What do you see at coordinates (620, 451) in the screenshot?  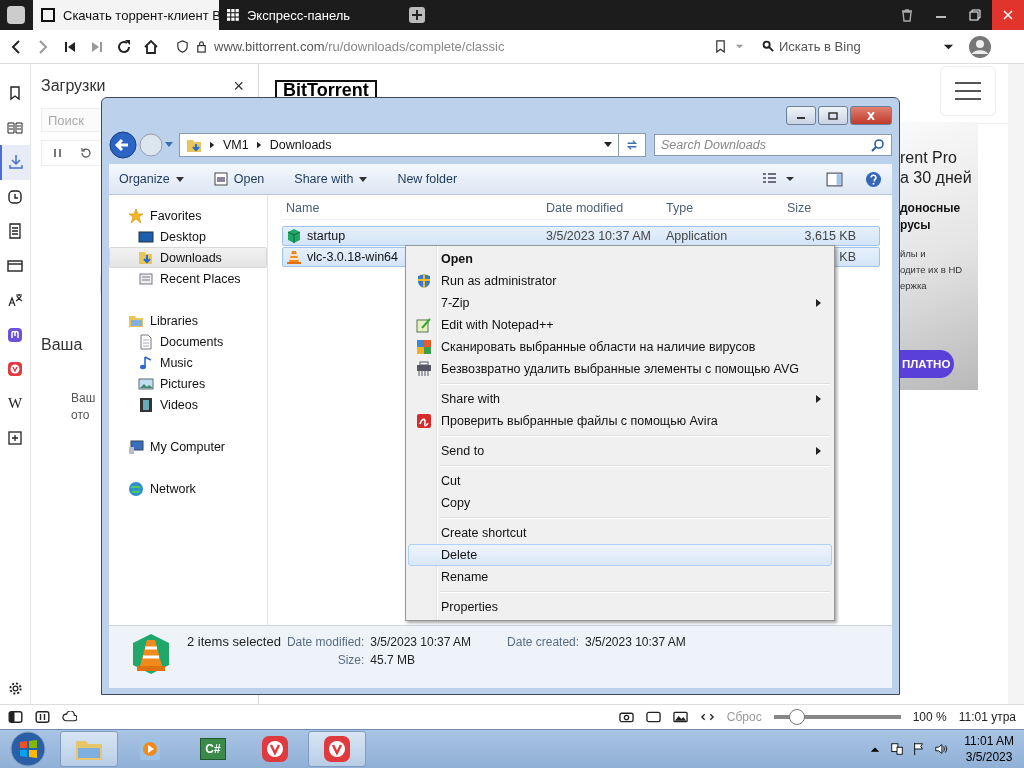 I see `menu-item: Send to` at bounding box center [620, 451].